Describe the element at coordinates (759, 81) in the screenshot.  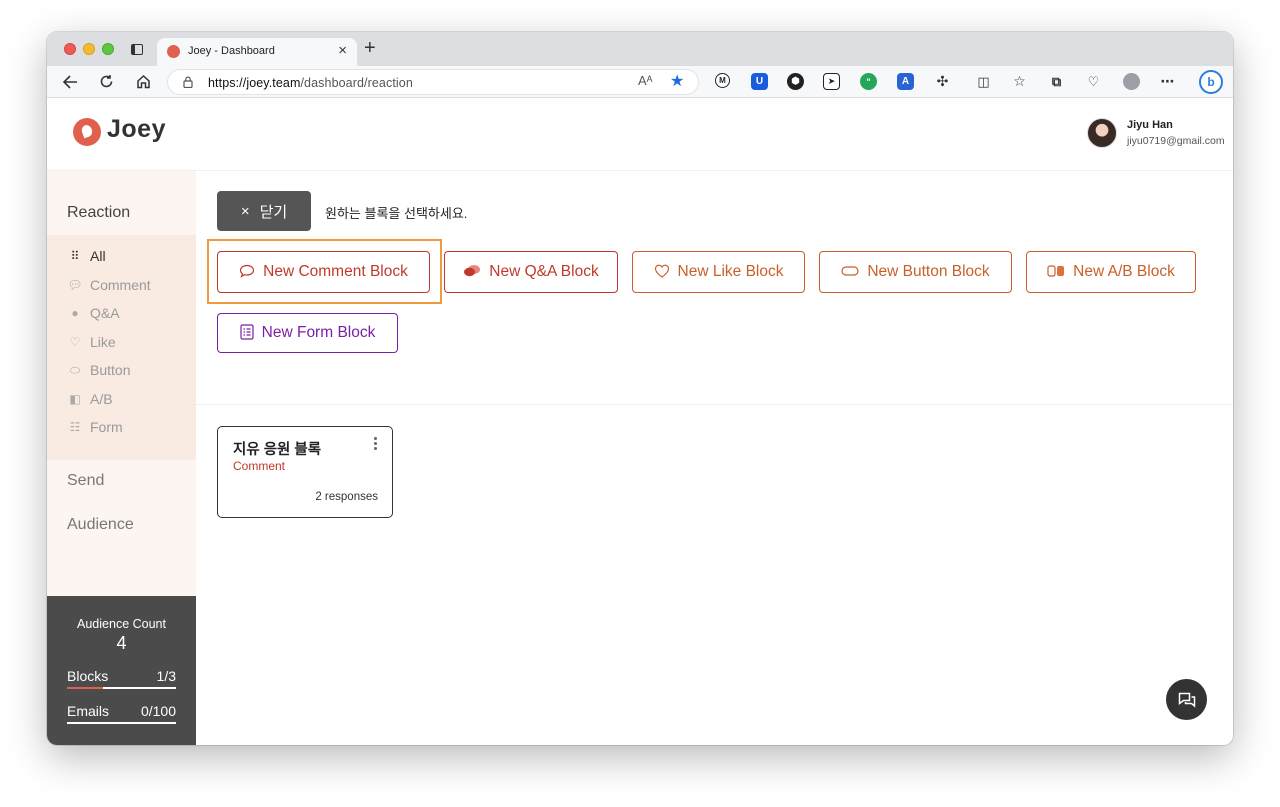
I see `bitwarden-icon: U` at that location.